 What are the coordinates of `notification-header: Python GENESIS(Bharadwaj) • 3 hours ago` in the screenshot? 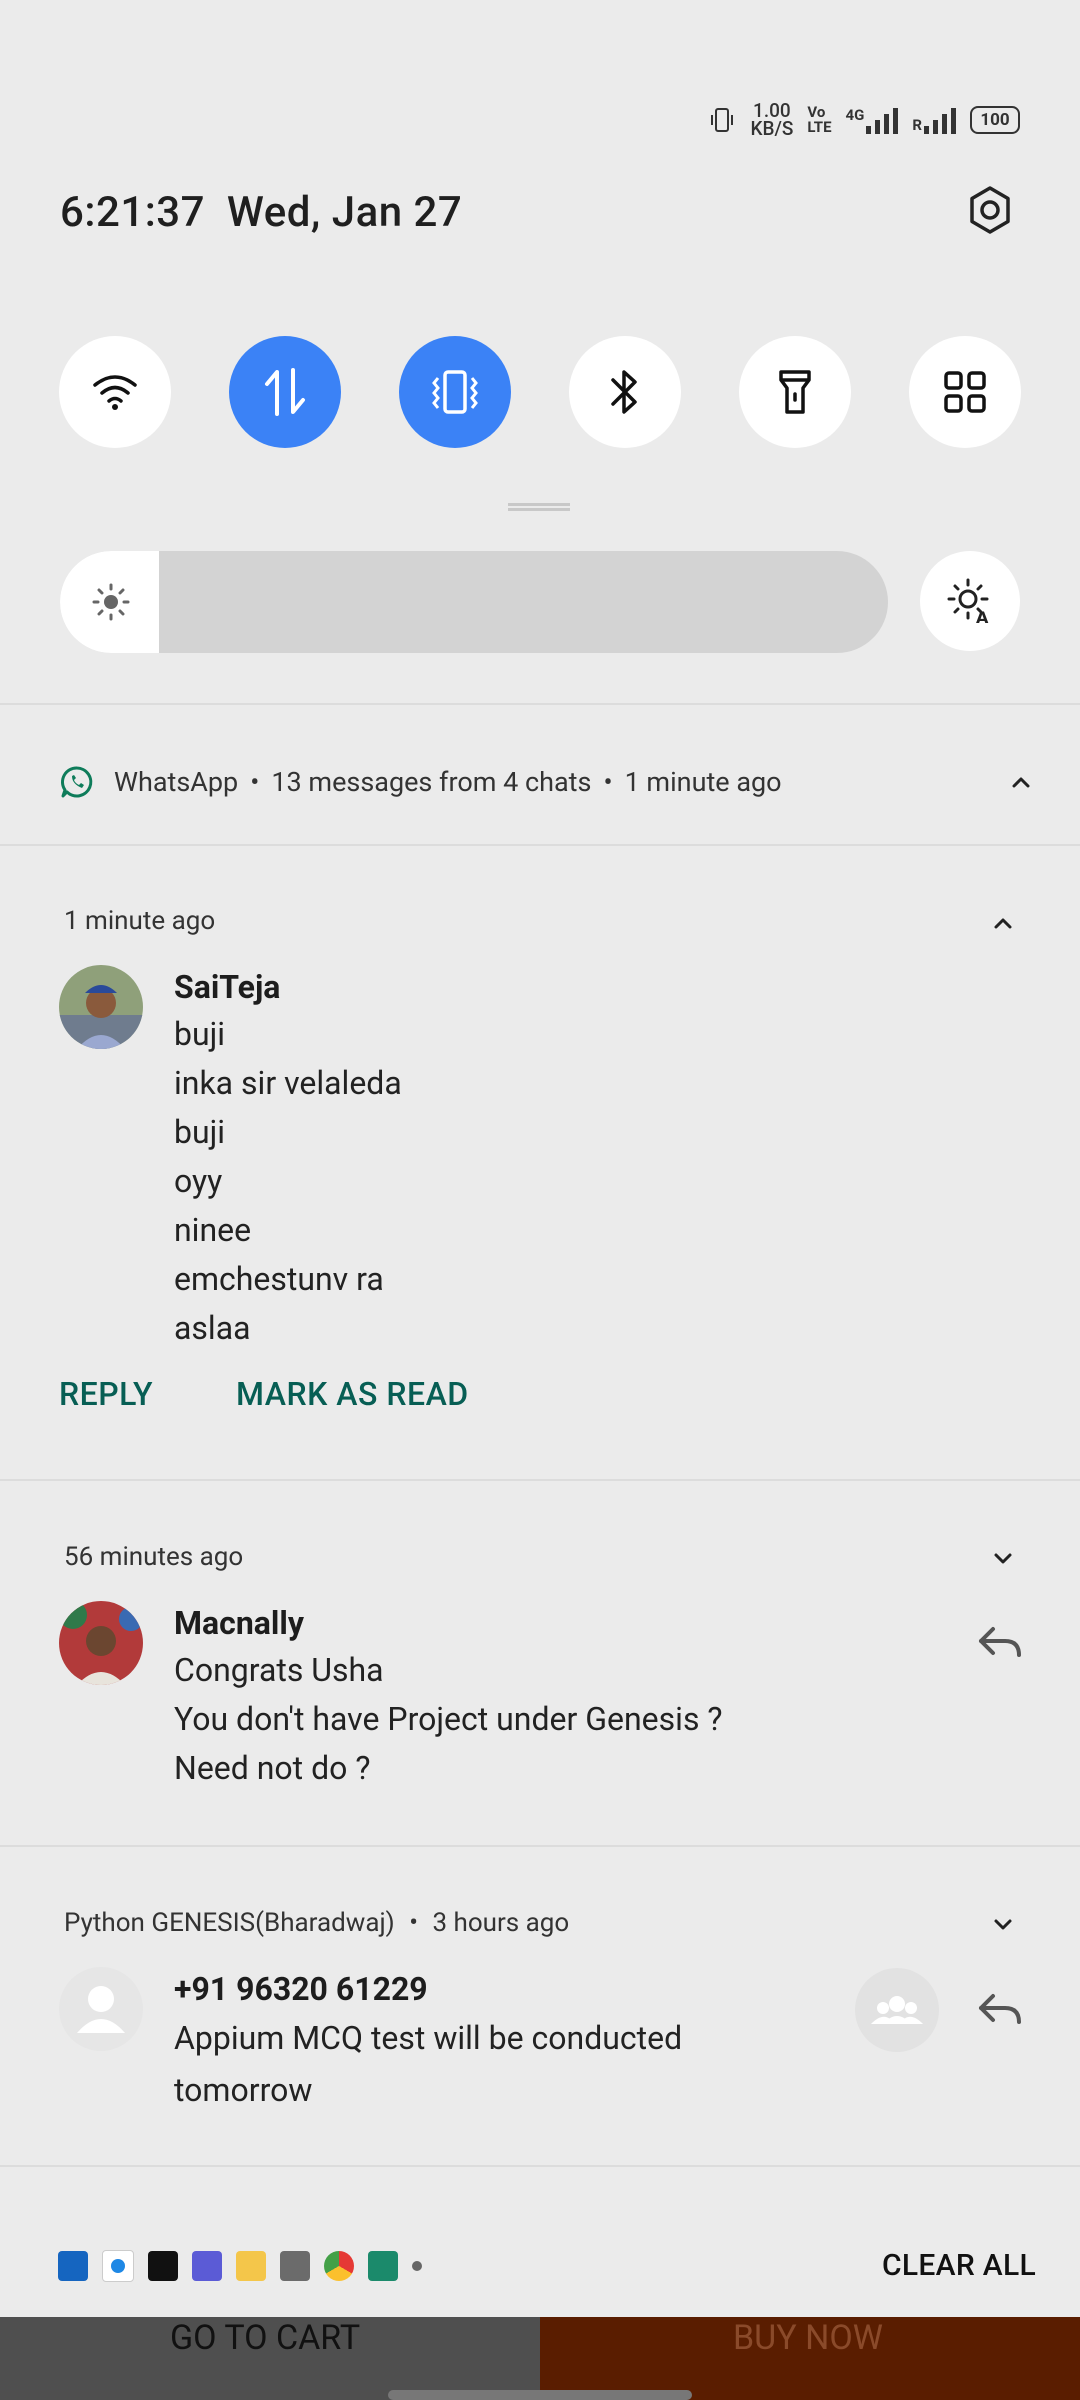 It's located at (317, 1923).